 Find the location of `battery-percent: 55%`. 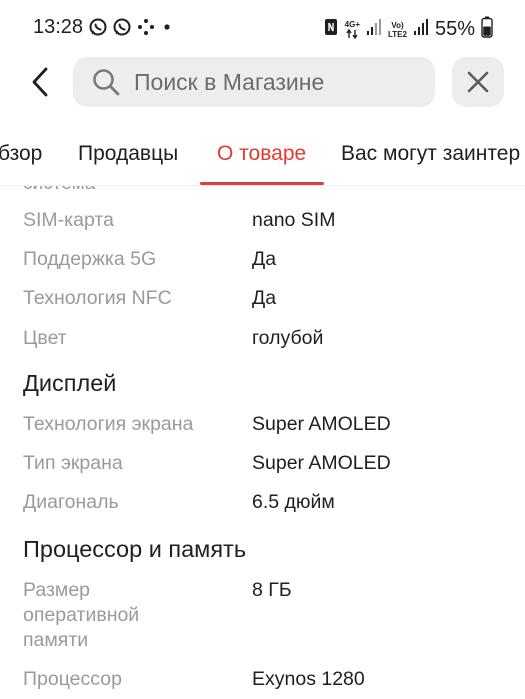

battery-percent: 55% is located at coordinates (454, 29).